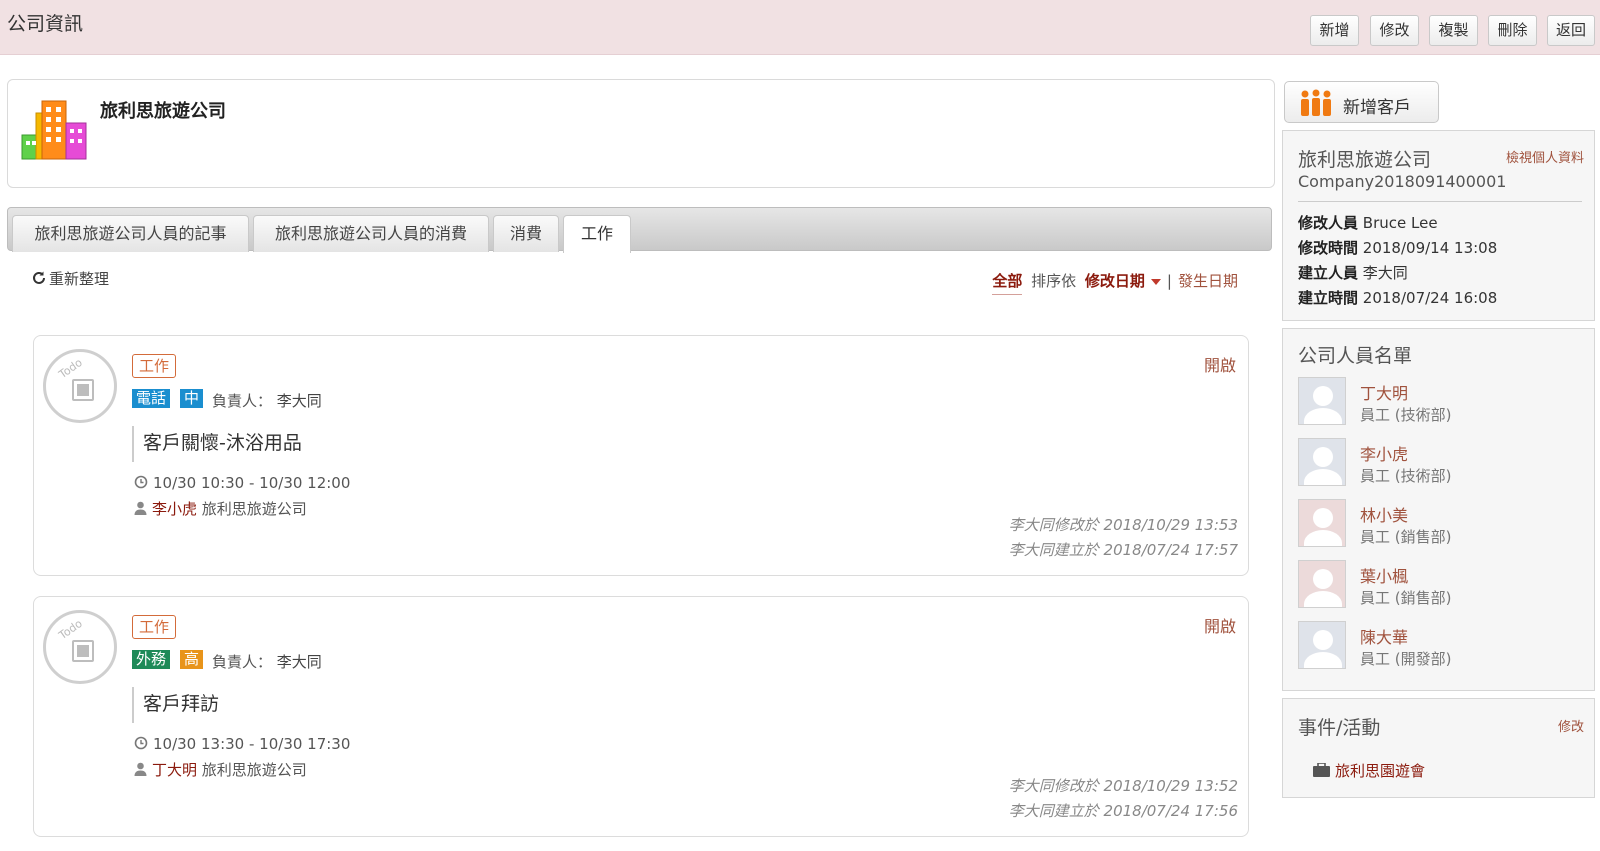  Describe the element at coordinates (1384, 514) in the screenshot. I see `staff-name-link: 林小美` at that location.